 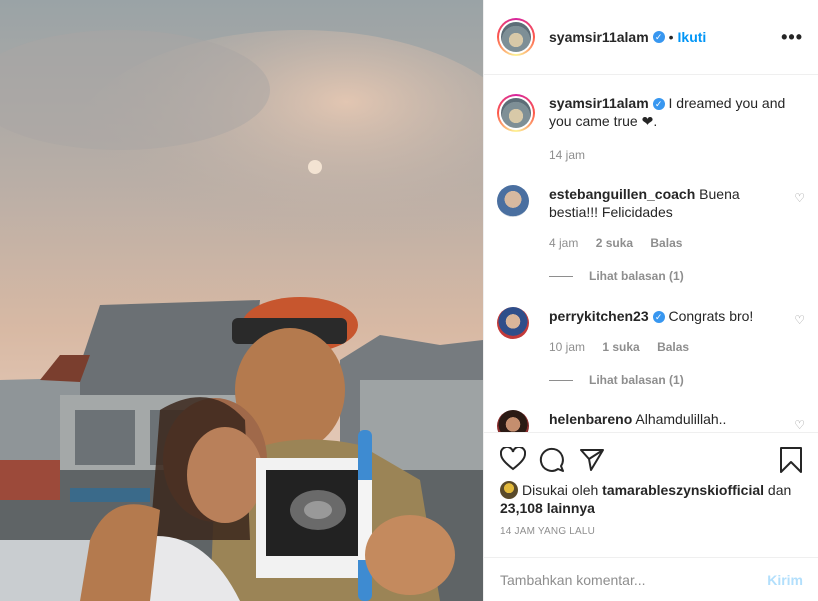 I want to click on author-avatar, so click(x=516, y=37).